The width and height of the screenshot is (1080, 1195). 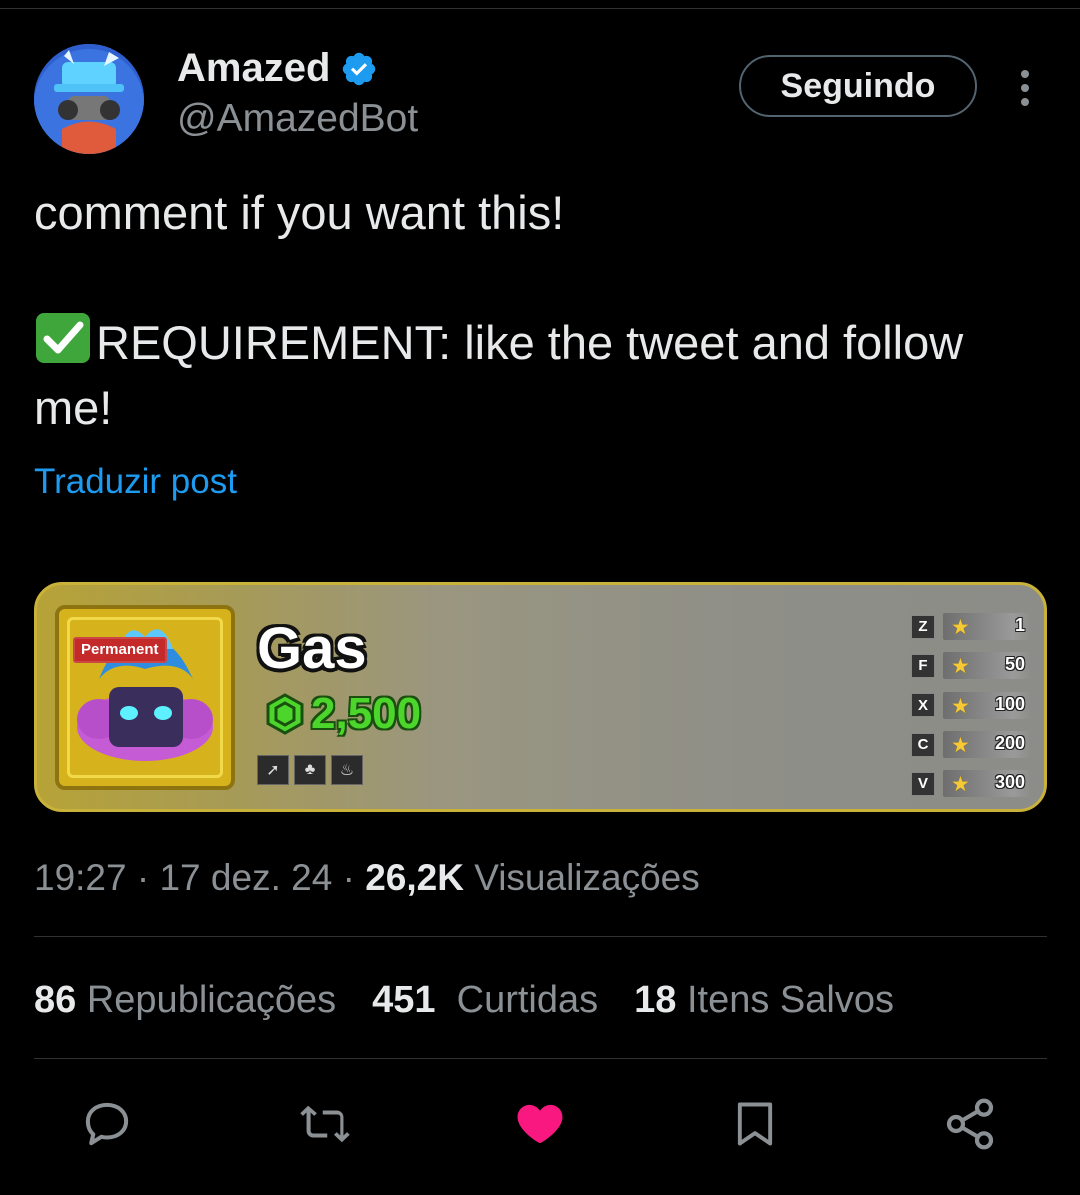 I want to click on bookmark-icon, so click(x=755, y=1124).